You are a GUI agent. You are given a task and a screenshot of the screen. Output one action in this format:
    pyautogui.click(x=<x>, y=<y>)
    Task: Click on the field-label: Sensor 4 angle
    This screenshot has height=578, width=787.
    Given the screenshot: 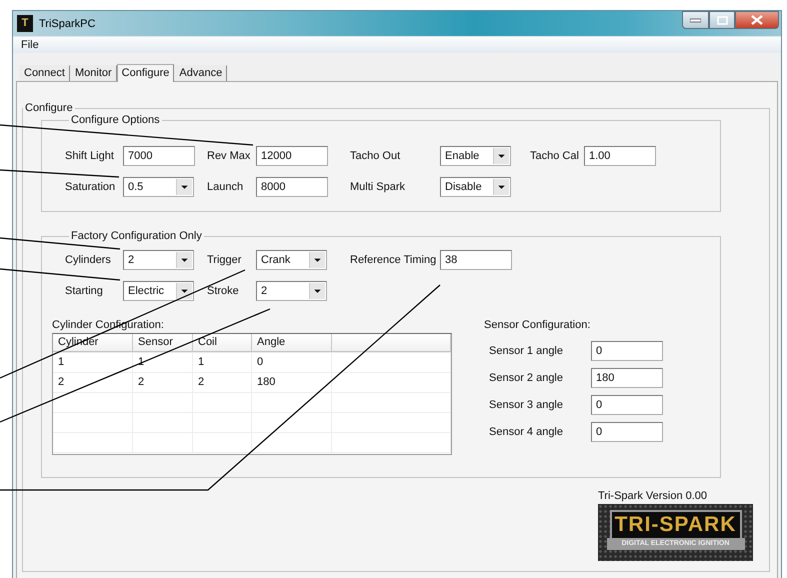 What is the action you would take?
    pyautogui.click(x=526, y=432)
    